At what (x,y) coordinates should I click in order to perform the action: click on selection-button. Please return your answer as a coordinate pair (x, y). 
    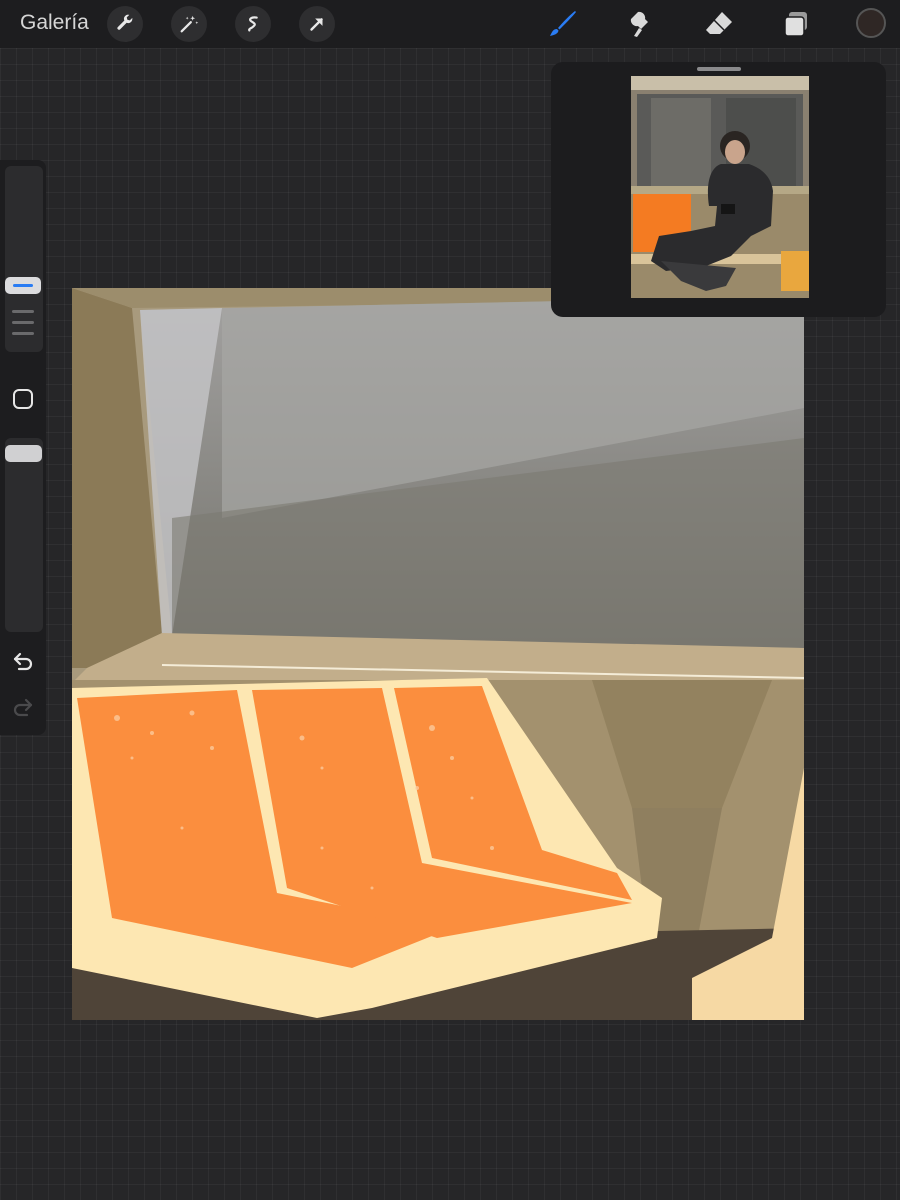
    Looking at the image, I should click on (253, 24).